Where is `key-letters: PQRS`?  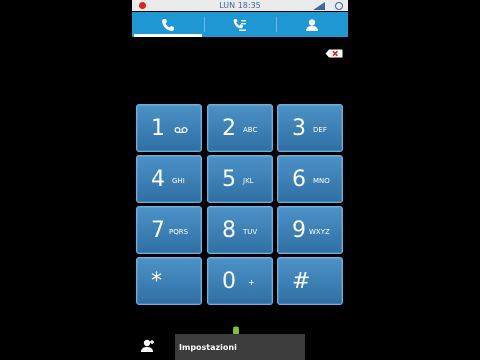 key-letters: PQRS is located at coordinates (179, 232).